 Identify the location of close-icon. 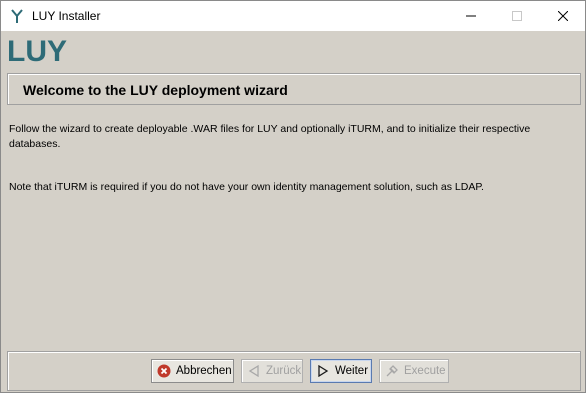
(562, 16).